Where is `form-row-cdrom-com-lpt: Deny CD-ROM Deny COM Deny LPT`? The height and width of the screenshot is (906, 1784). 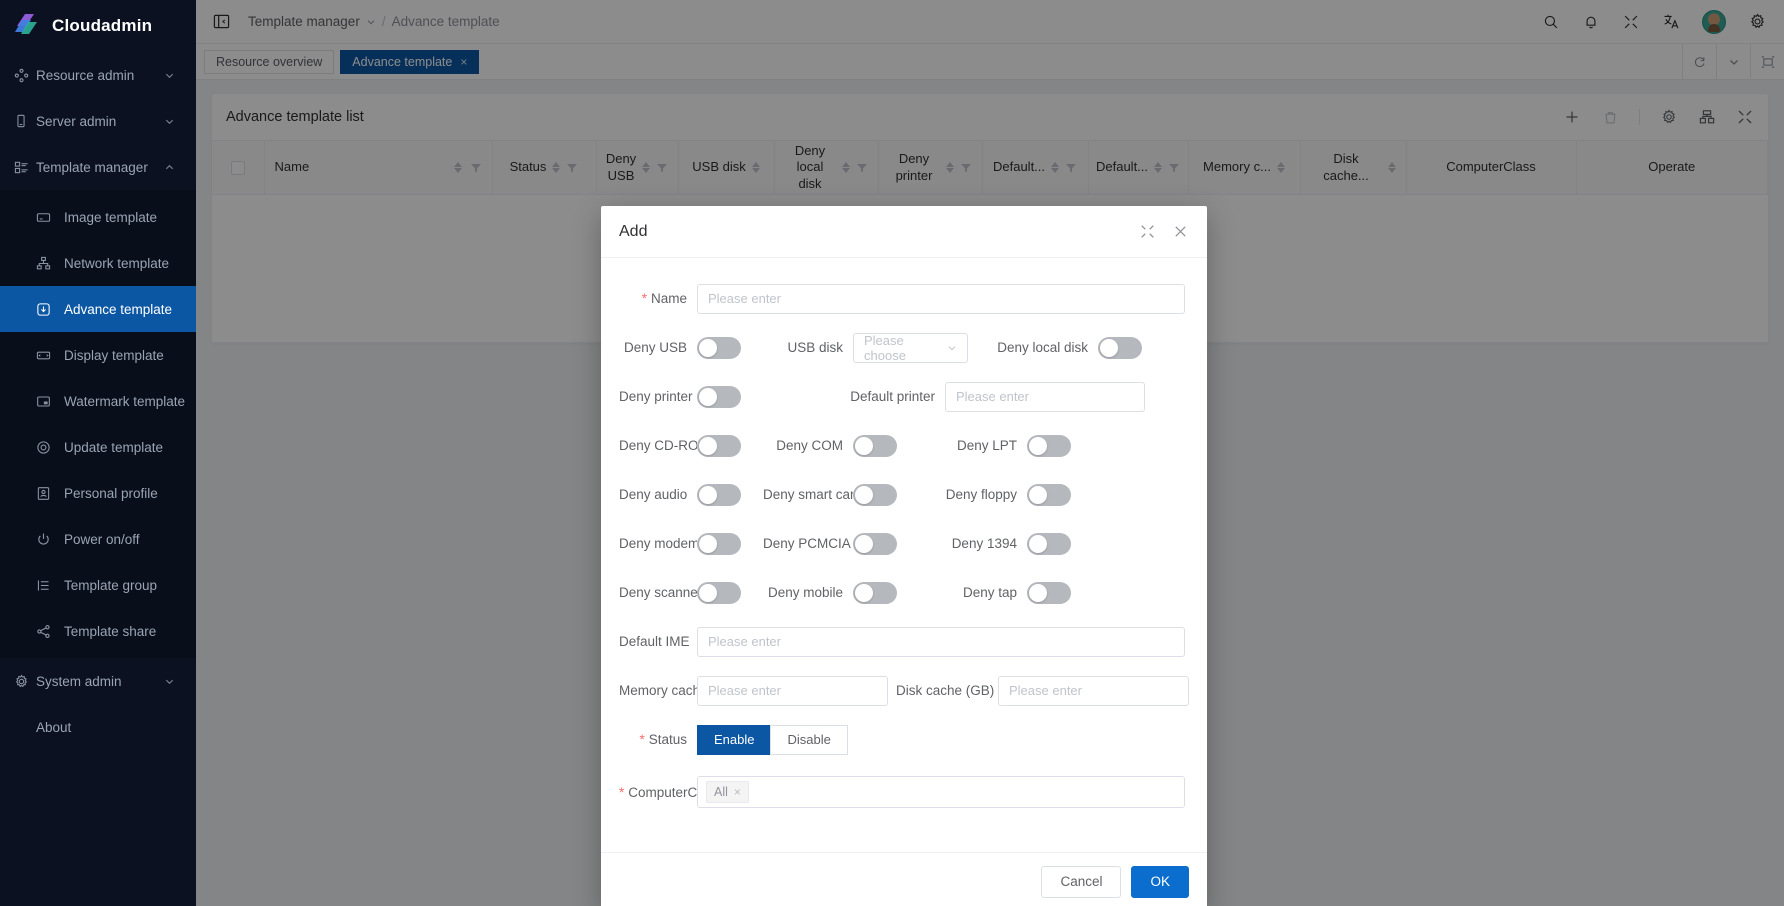
form-row-cdrom-com-lpt: Deny CD-ROM Deny COM Deny LPT is located at coordinates (904, 445).